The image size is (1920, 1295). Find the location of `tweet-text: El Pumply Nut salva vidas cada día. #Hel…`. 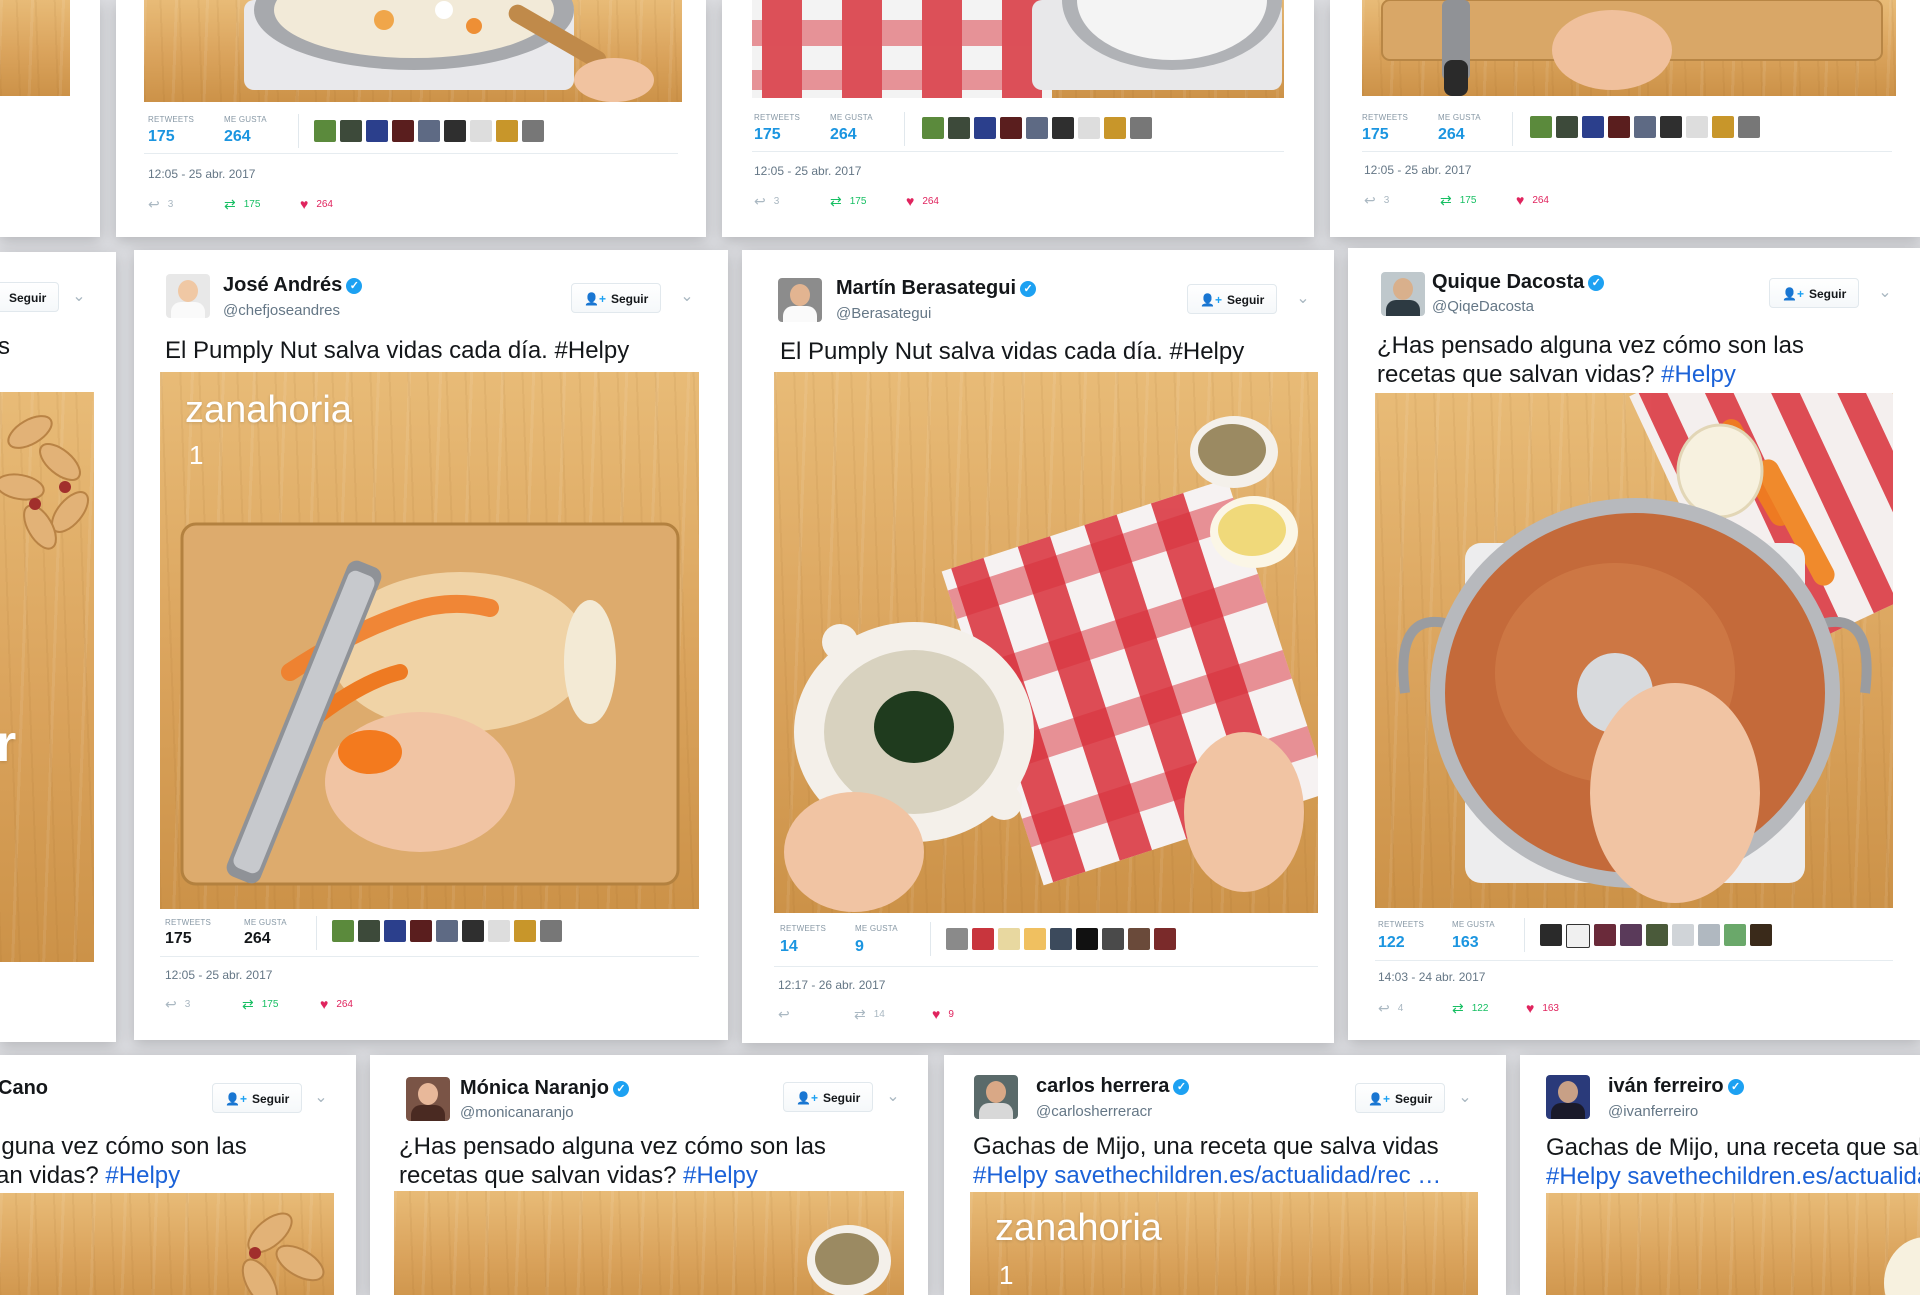

tweet-text: El Pumply Nut salva vidas cada día. #Hel… is located at coordinates (397, 350).